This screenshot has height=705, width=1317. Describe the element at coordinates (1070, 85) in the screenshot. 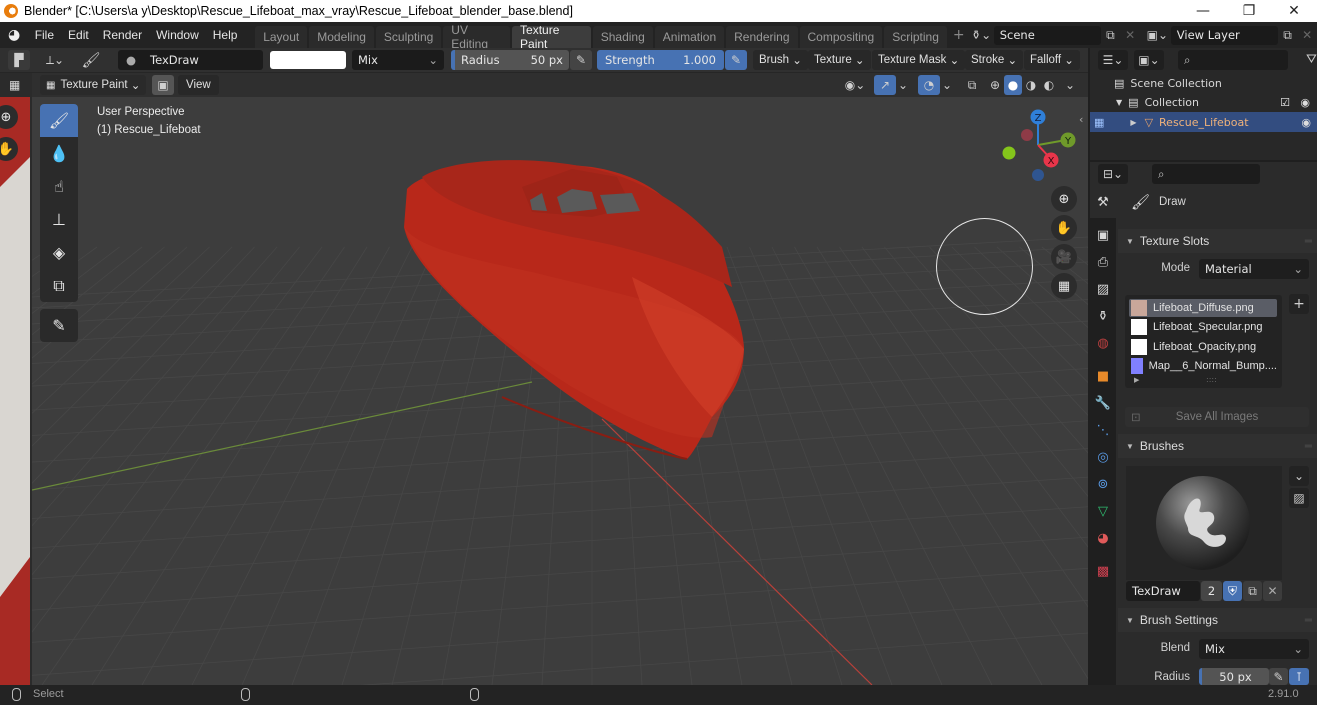

I see `shading-dropdown-icon: ⌄` at that location.